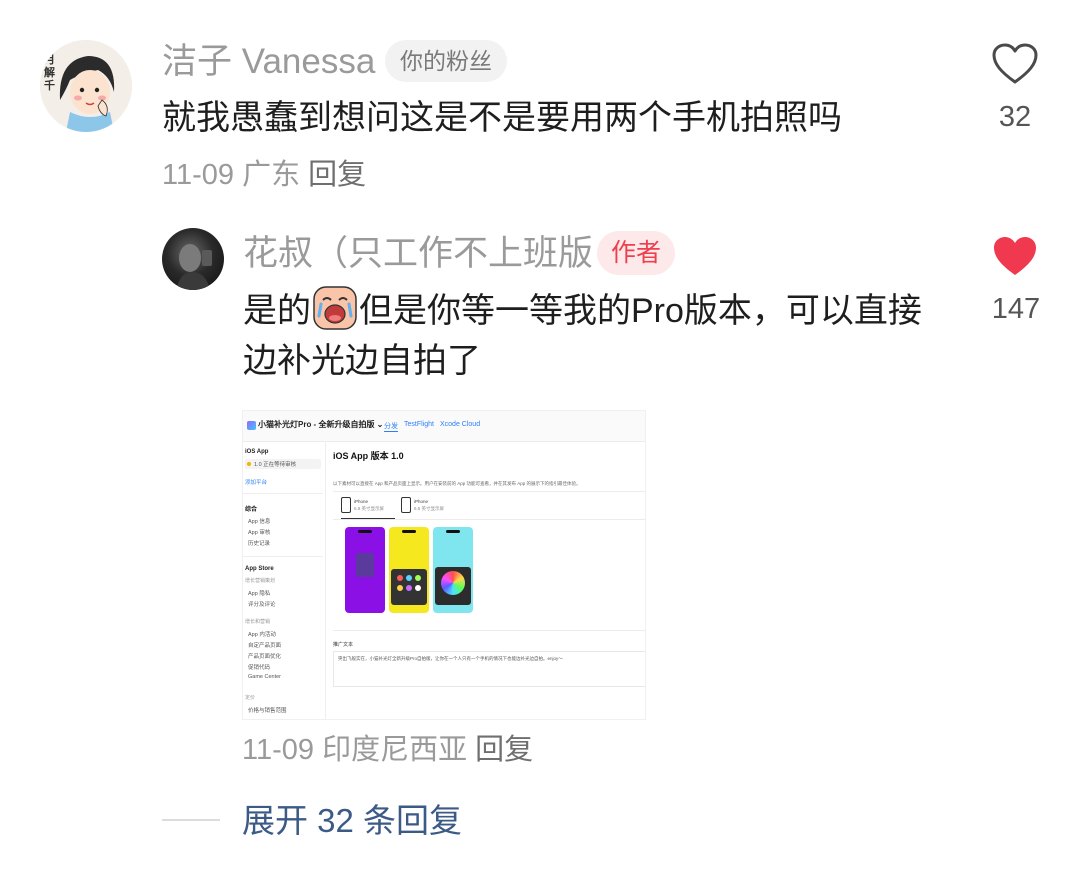 The height and width of the screenshot is (885, 1080). What do you see at coordinates (268, 62) in the screenshot?
I see `commenter-username: 洁子 Vanessa` at bounding box center [268, 62].